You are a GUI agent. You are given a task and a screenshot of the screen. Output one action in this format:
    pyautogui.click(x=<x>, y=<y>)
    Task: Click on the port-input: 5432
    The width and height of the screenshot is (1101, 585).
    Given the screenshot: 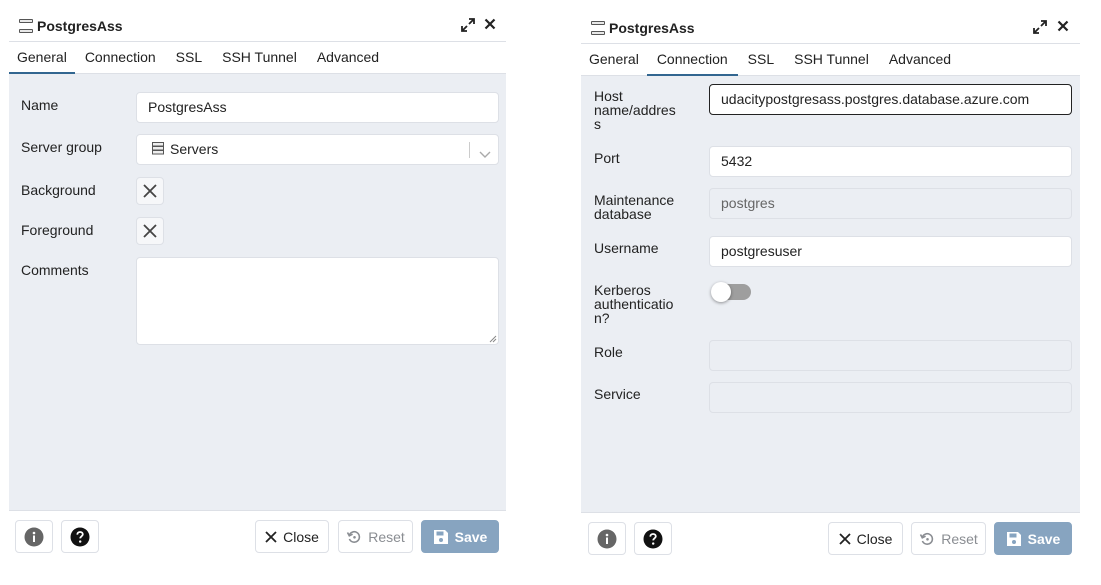 What is the action you would take?
    pyautogui.click(x=890, y=161)
    